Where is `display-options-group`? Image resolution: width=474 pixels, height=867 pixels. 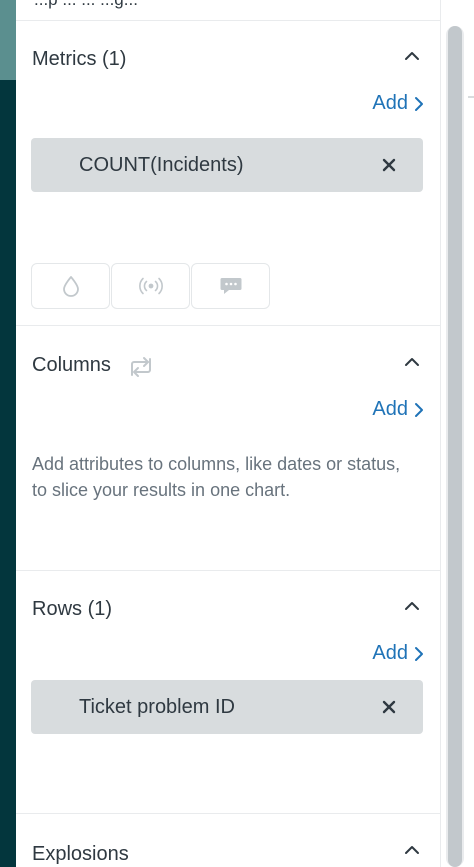
display-options-group is located at coordinates (151, 286).